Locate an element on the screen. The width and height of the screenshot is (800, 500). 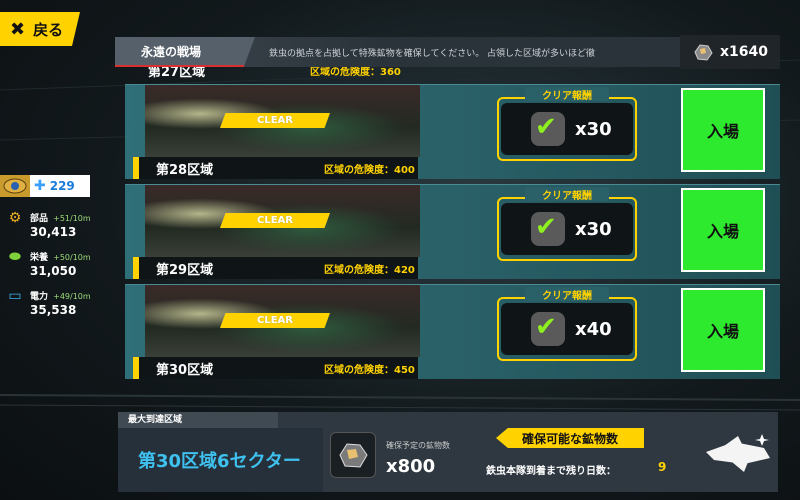
resource-power: ▭ 電力 +49/10m 35,538 is located at coordinates (56, 300).